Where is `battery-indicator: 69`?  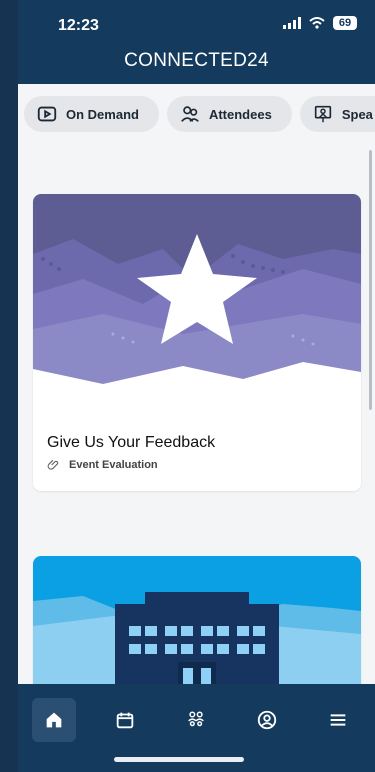
battery-indicator: 69 is located at coordinates (345, 23).